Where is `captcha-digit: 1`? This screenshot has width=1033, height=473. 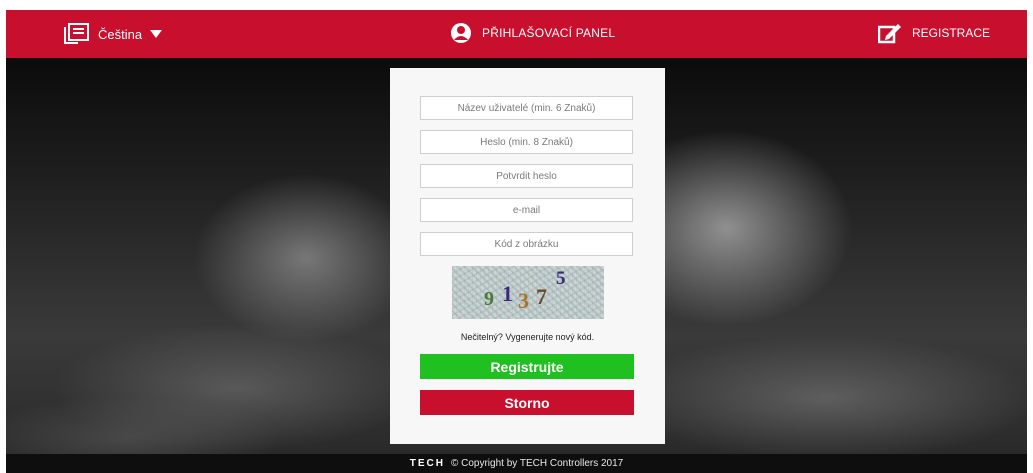 captcha-digit: 1 is located at coordinates (507, 293).